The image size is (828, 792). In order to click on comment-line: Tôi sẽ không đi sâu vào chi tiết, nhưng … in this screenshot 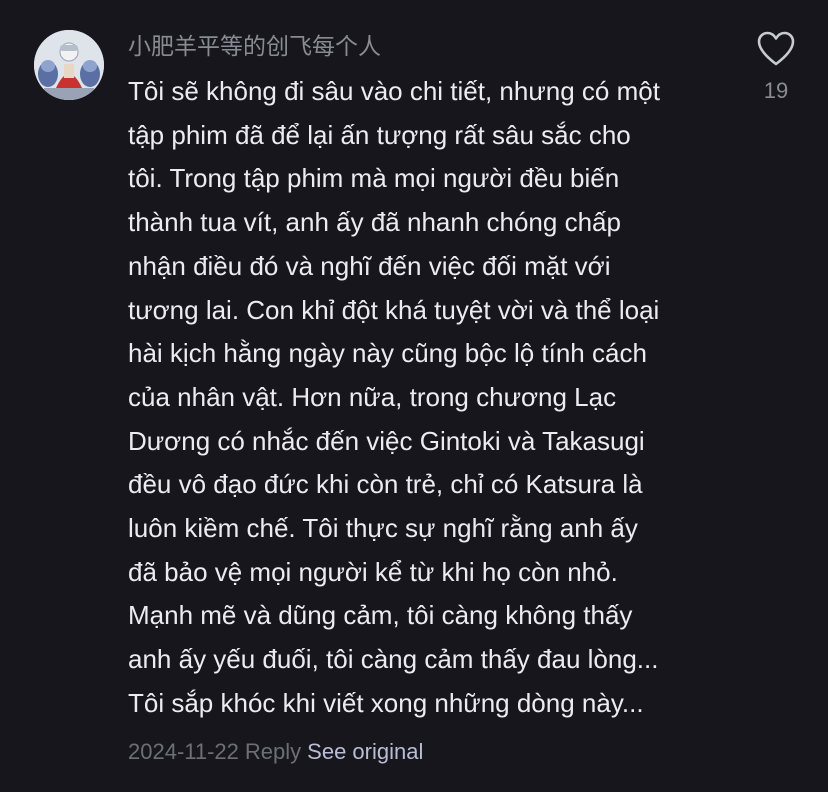, I will do `click(394, 91)`.